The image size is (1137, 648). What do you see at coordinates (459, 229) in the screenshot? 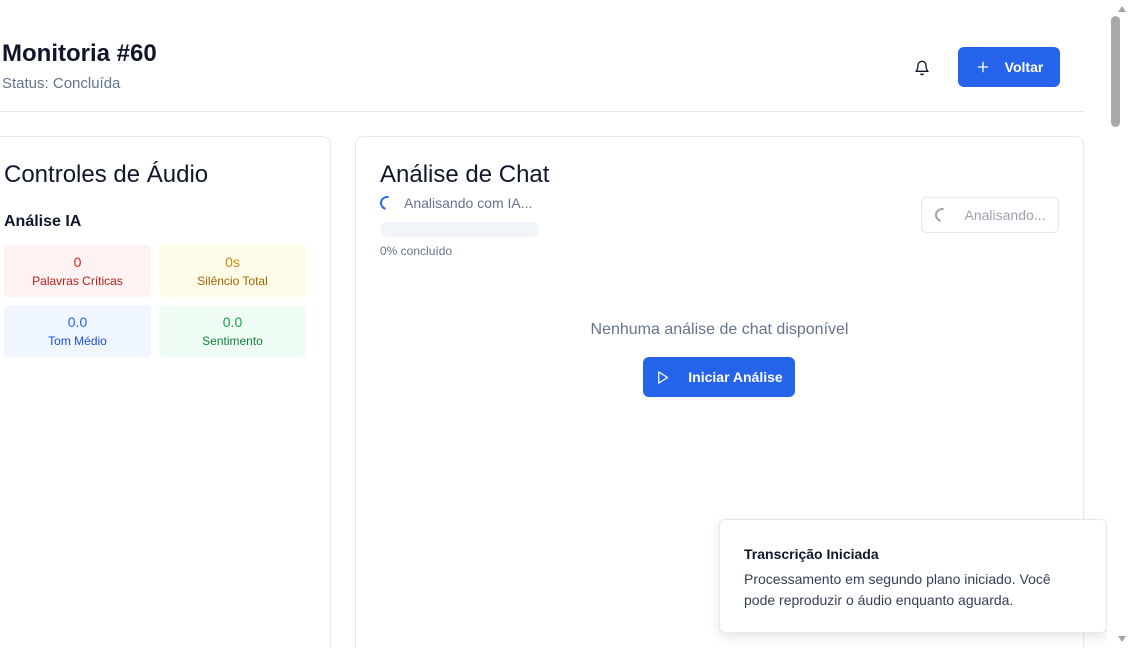
I see `progress-bar` at bounding box center [459, 229].